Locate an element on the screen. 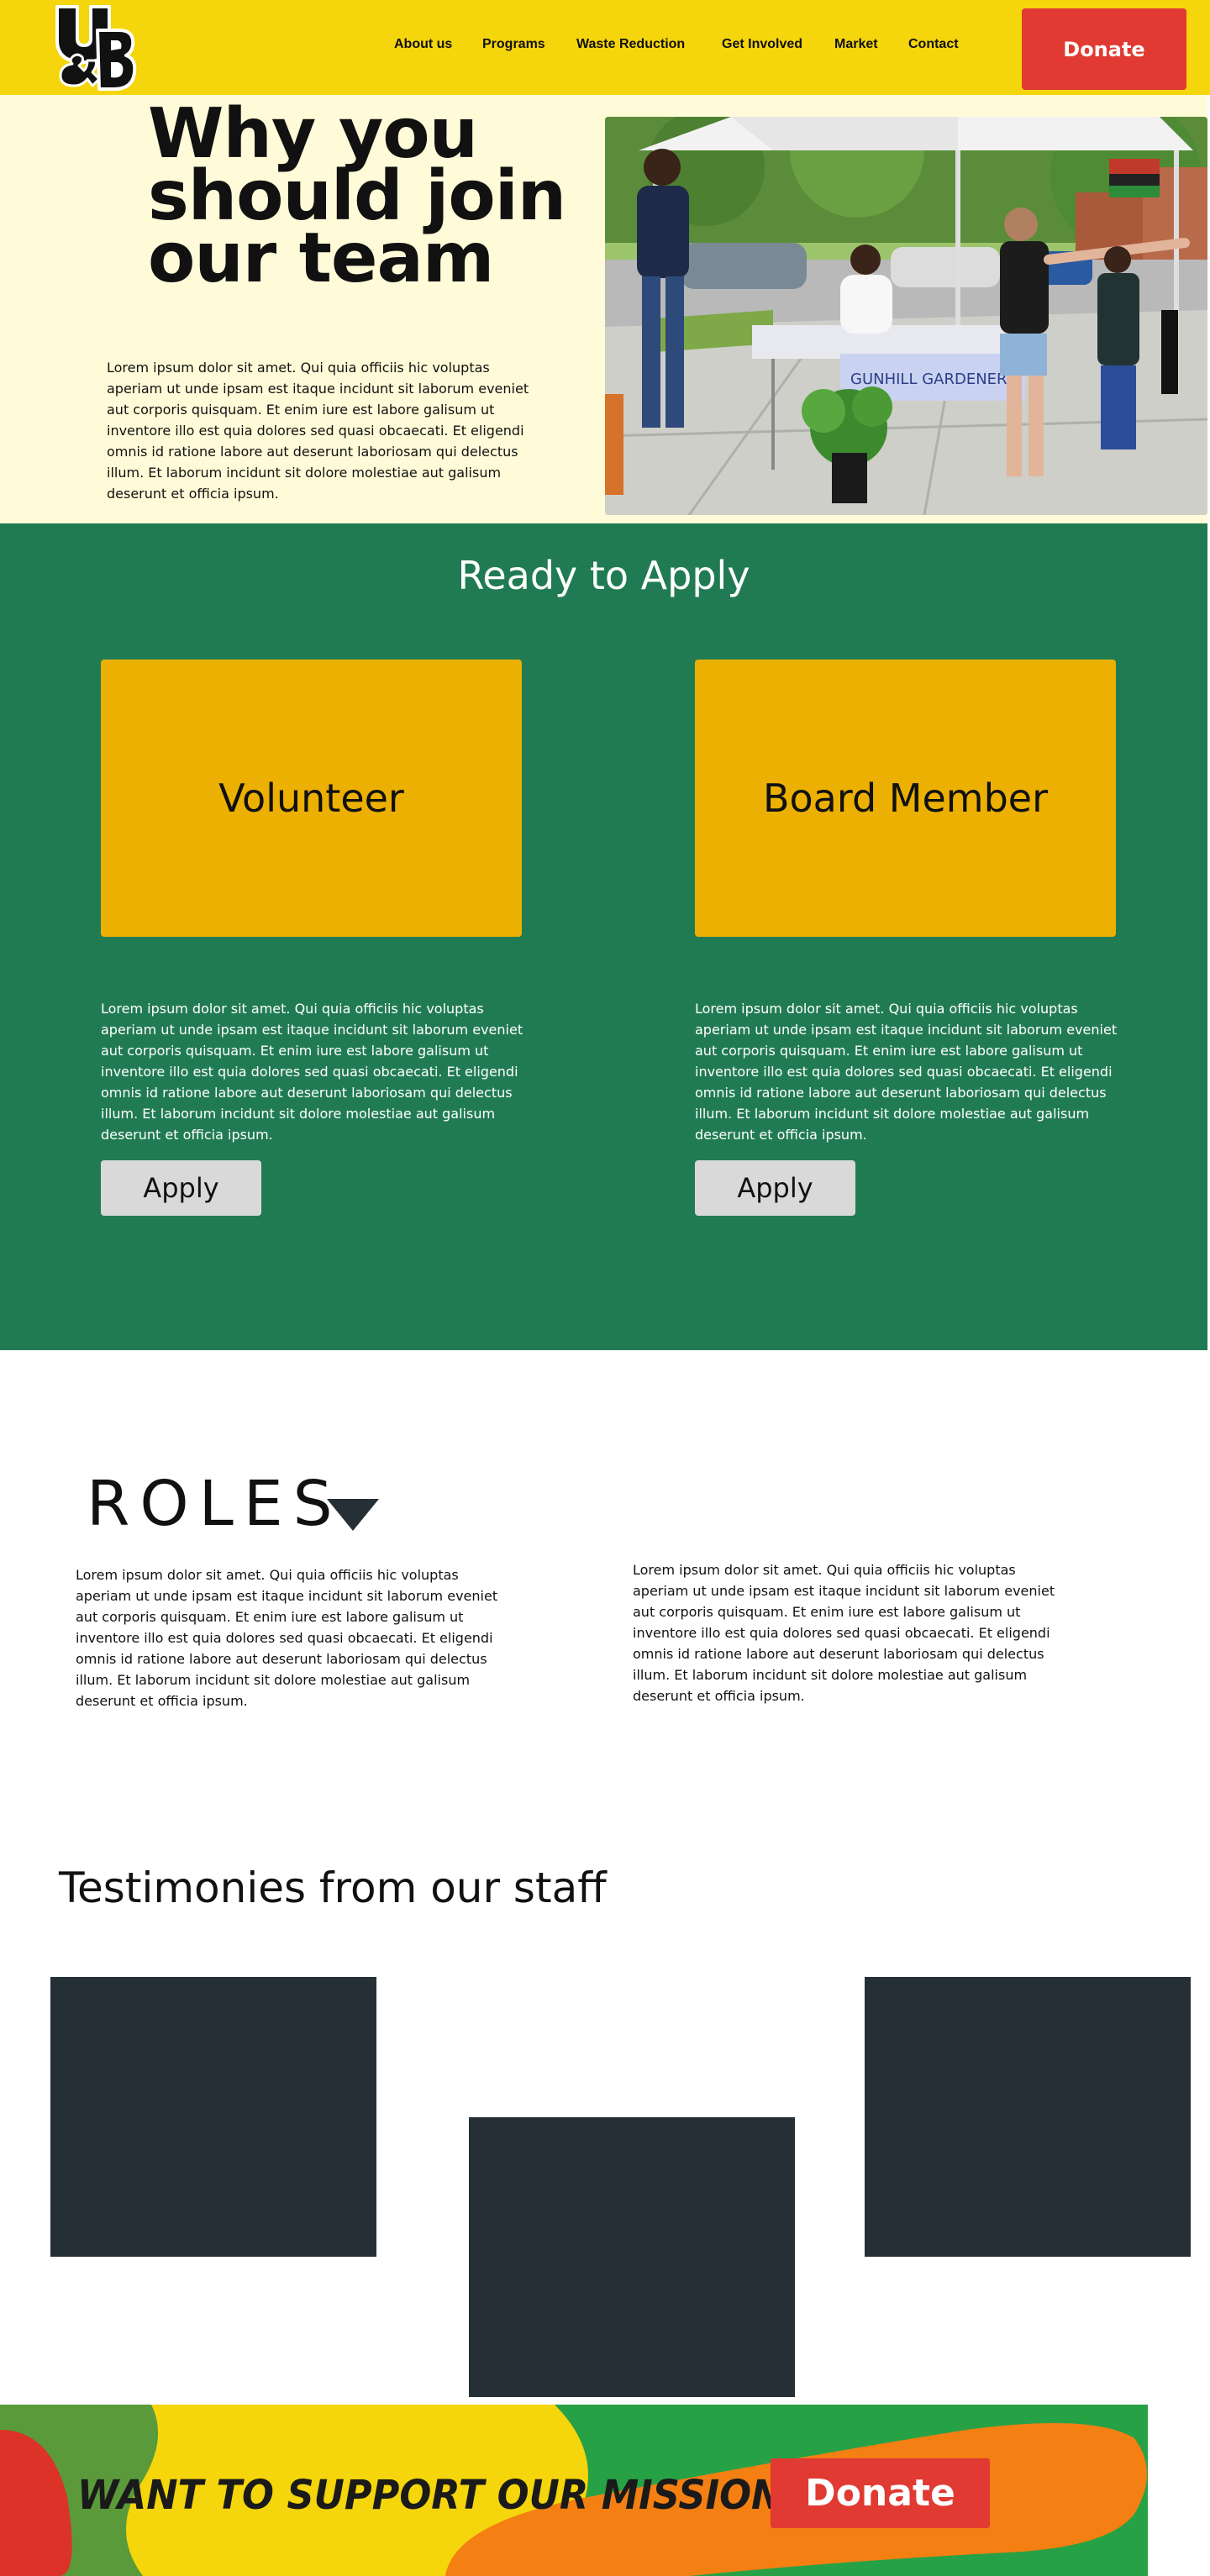 This screenshot has width=1210, height=2576. nav-waste-reduction: Waste Reduction is located at coordinates (630, 44).